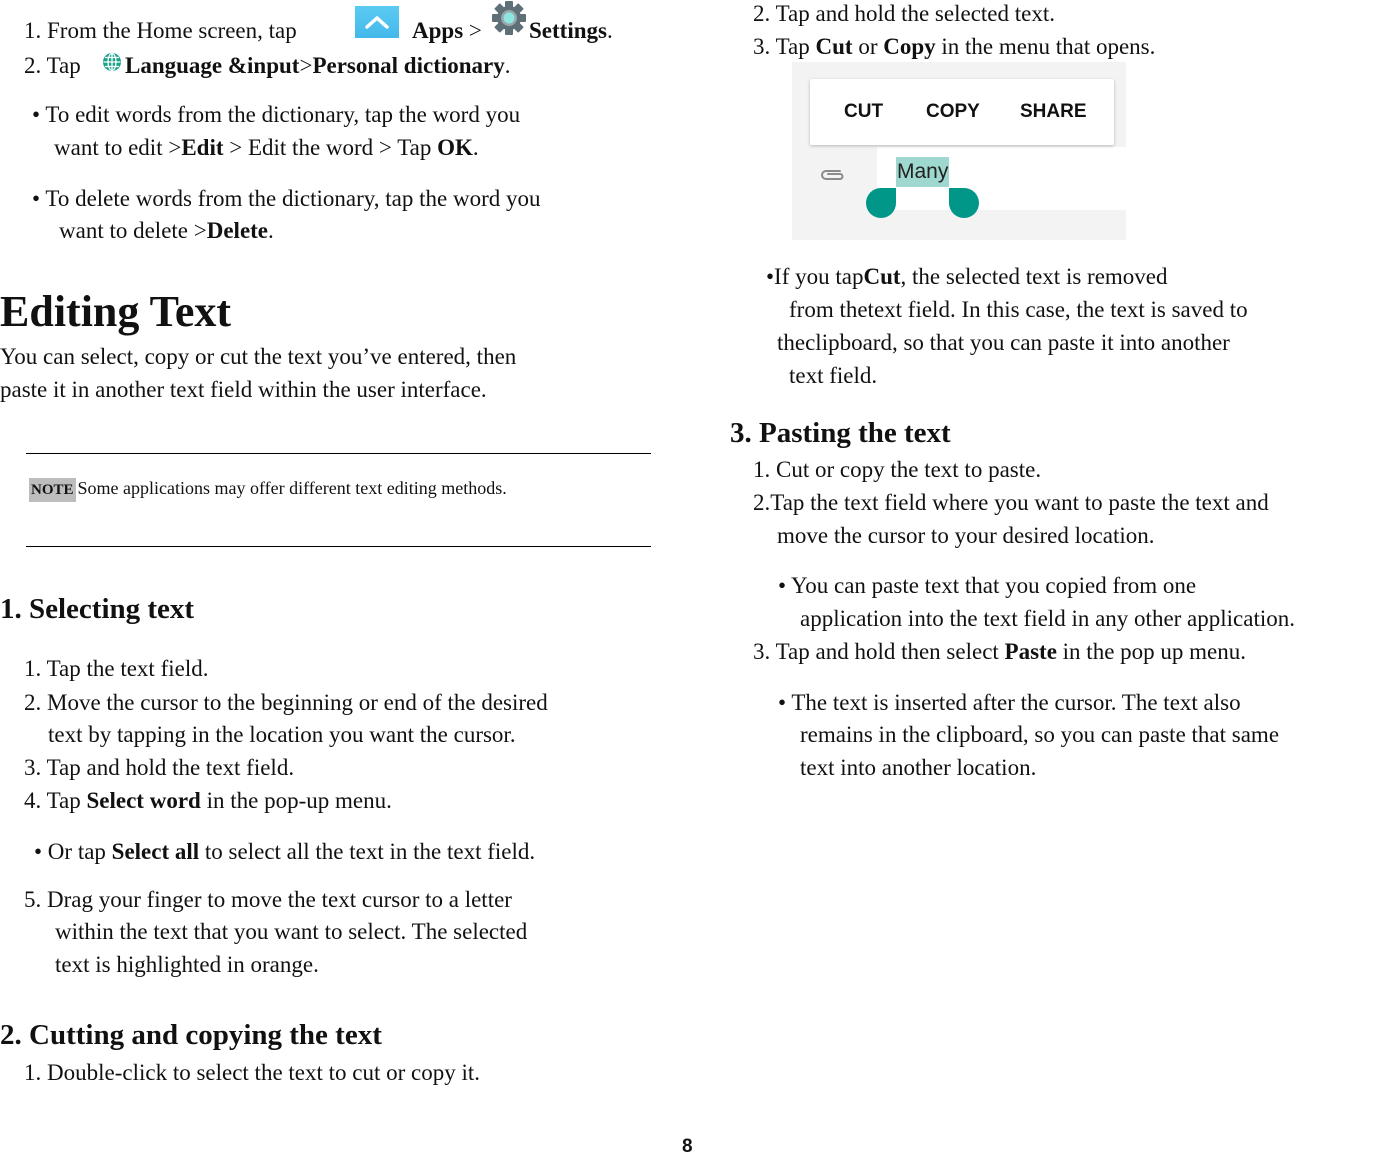 The height and width of the screenshot is (1158, 1383). Describe the element at coordinates (296, 800) in the screenshot. I see `text: in the pop-up menu.` at that location.